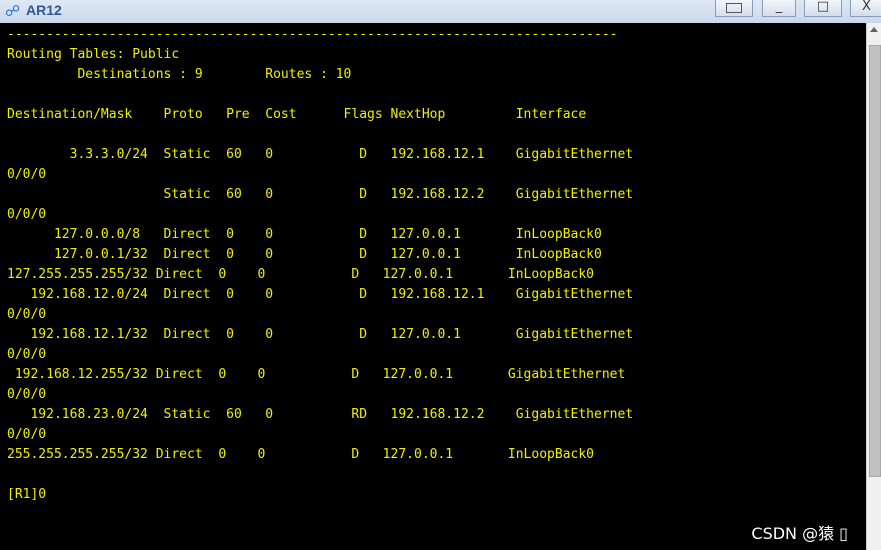 This screenshot has height=550, width=881. I want to click on command-prompt: [R1]0, so click(26, 495).